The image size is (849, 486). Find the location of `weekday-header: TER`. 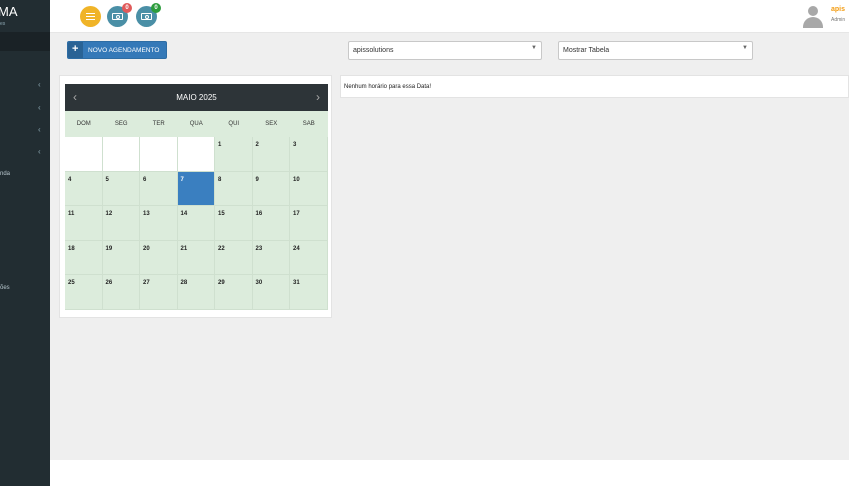

weekday-header: TER is located at coordinates (158, 124).